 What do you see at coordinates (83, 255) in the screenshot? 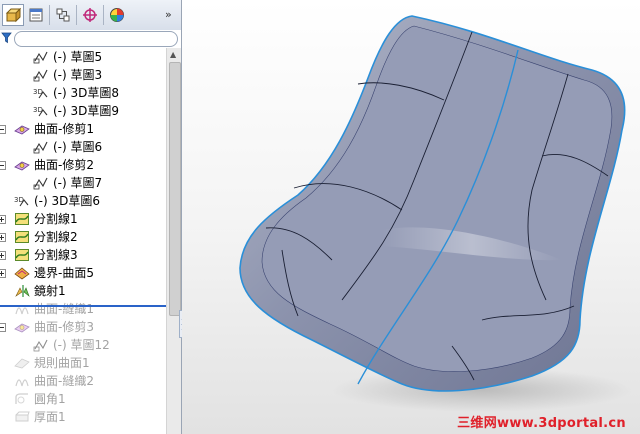
I see `tree-item: 分割線3` at bounding box center [83, 255].